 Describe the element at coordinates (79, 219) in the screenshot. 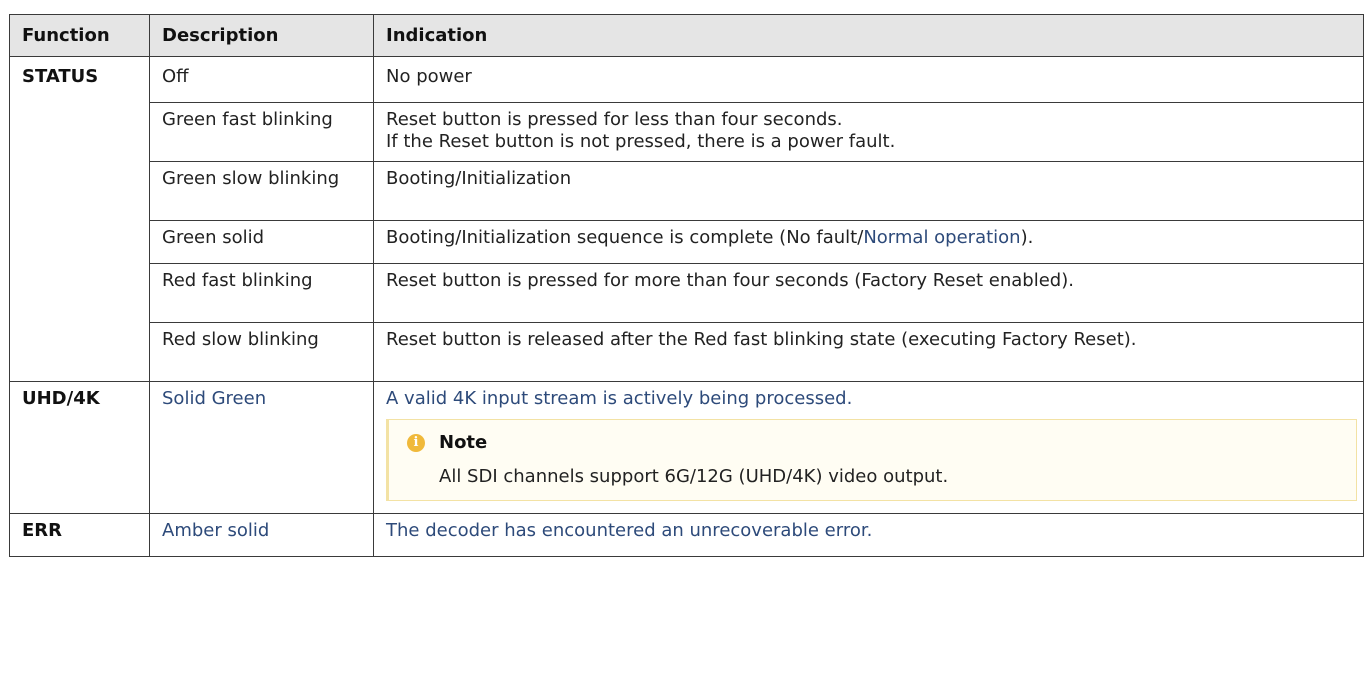

I see `function-status: STATUS` at that location.